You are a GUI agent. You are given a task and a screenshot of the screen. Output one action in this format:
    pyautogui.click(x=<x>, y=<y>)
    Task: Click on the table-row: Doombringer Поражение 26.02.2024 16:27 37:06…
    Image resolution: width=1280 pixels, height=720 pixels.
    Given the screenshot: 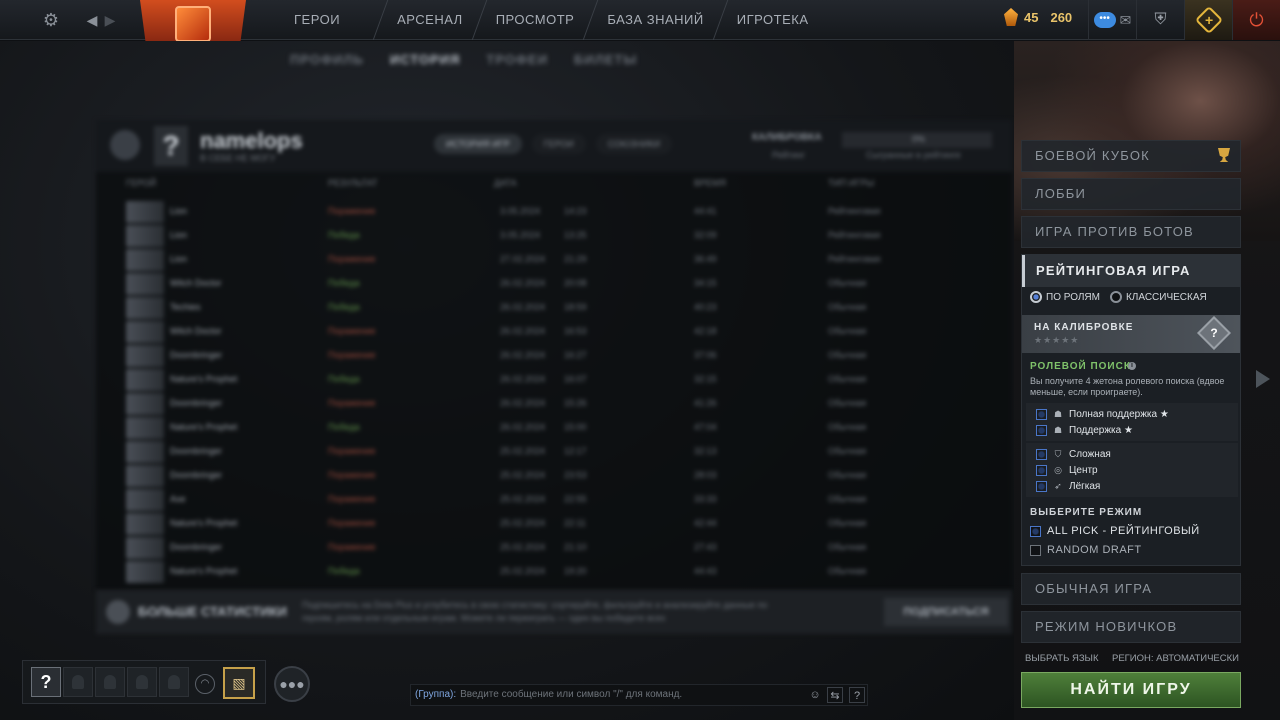 What is the action you would take?
    pyautogui.click(x=554, y=355)
    